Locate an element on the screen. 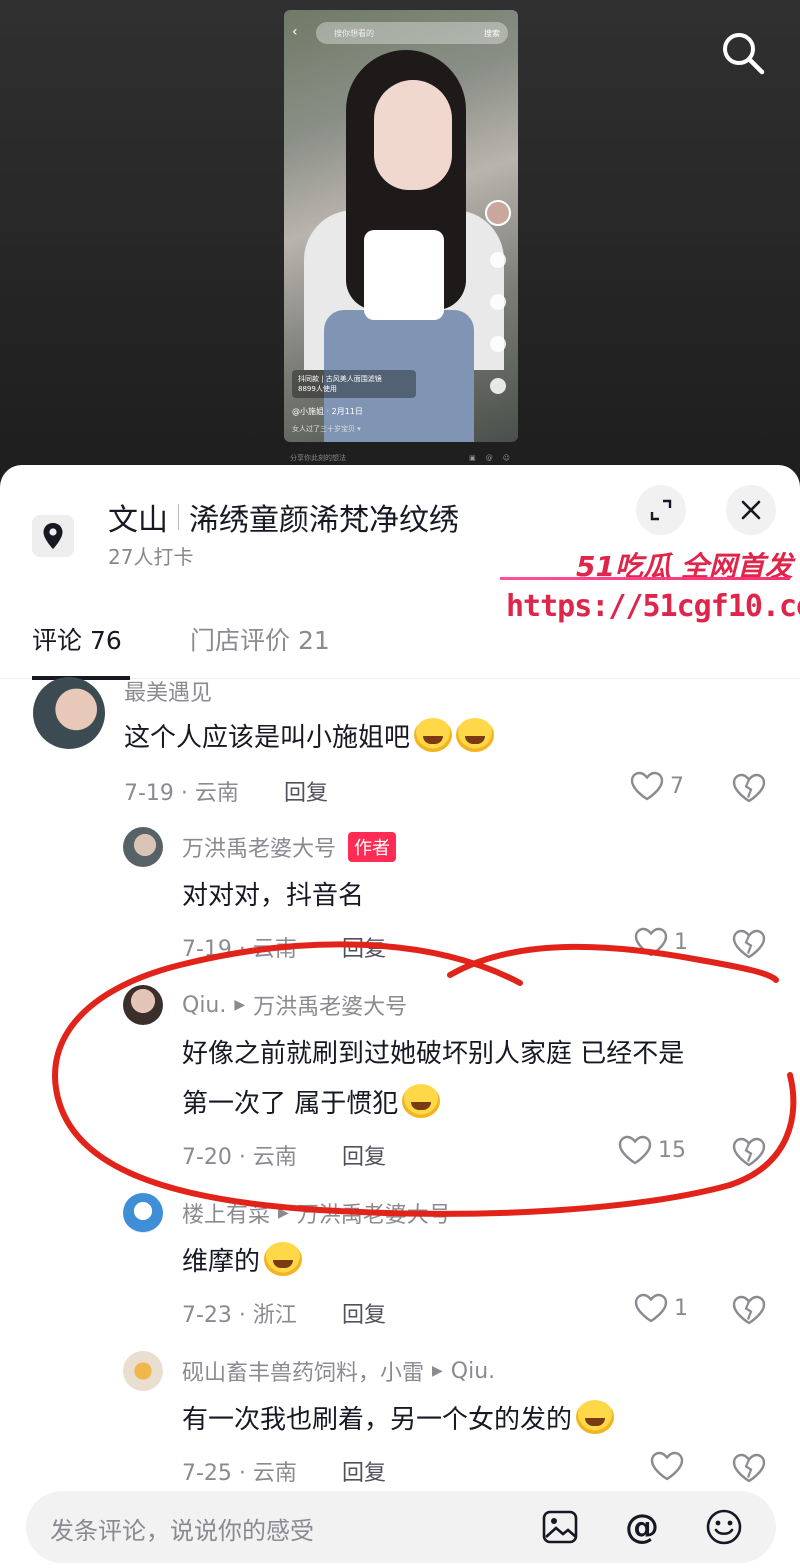 The image size is (800, 1568). comment-author-name: 砚山畜丰兽药饲料，小雷 is located at coordinates (303, 1373).